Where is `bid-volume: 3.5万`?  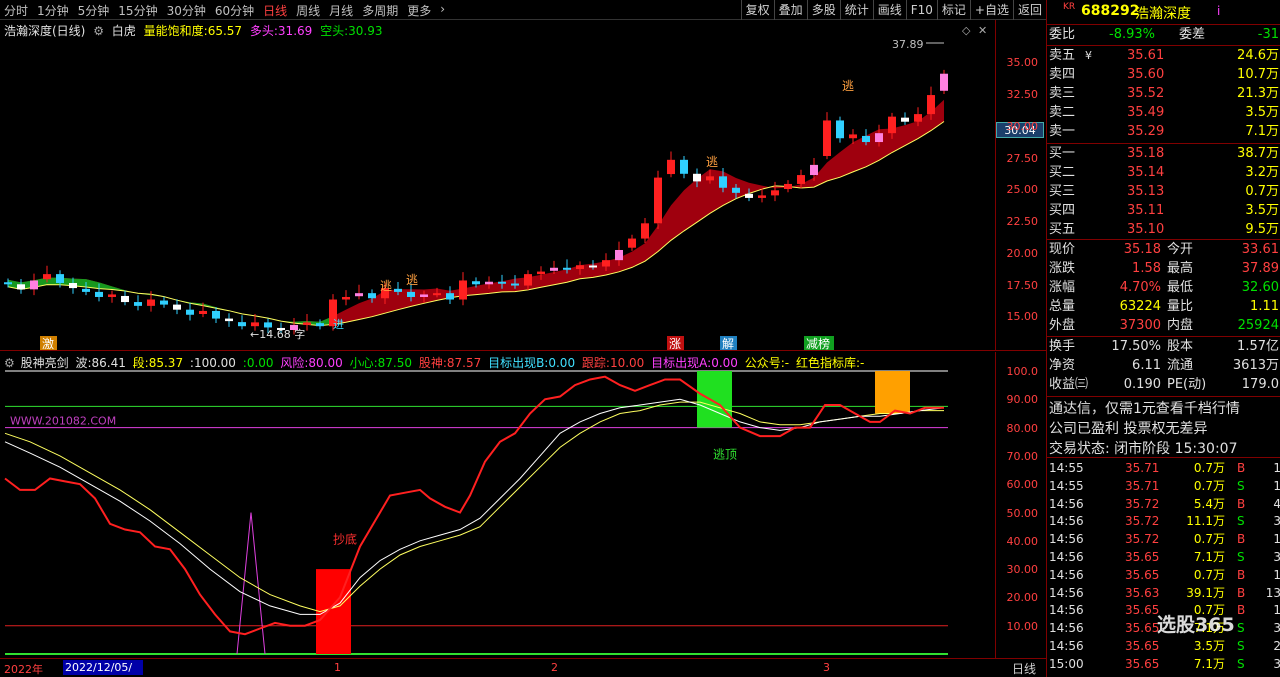
bid-volume: 3.5万 is located at coordinates (1262, 210).